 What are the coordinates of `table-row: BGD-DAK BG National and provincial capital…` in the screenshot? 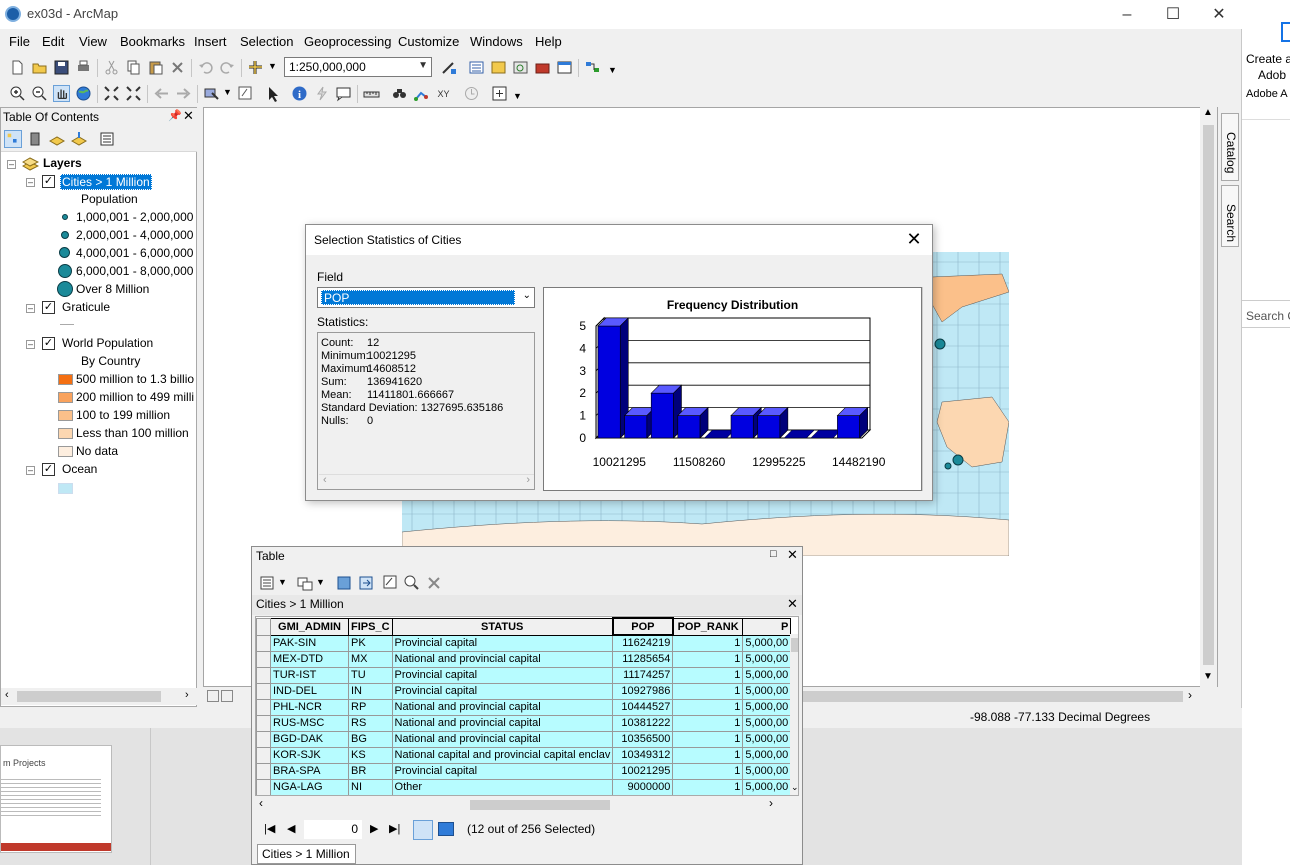 It's located at (524, 739).